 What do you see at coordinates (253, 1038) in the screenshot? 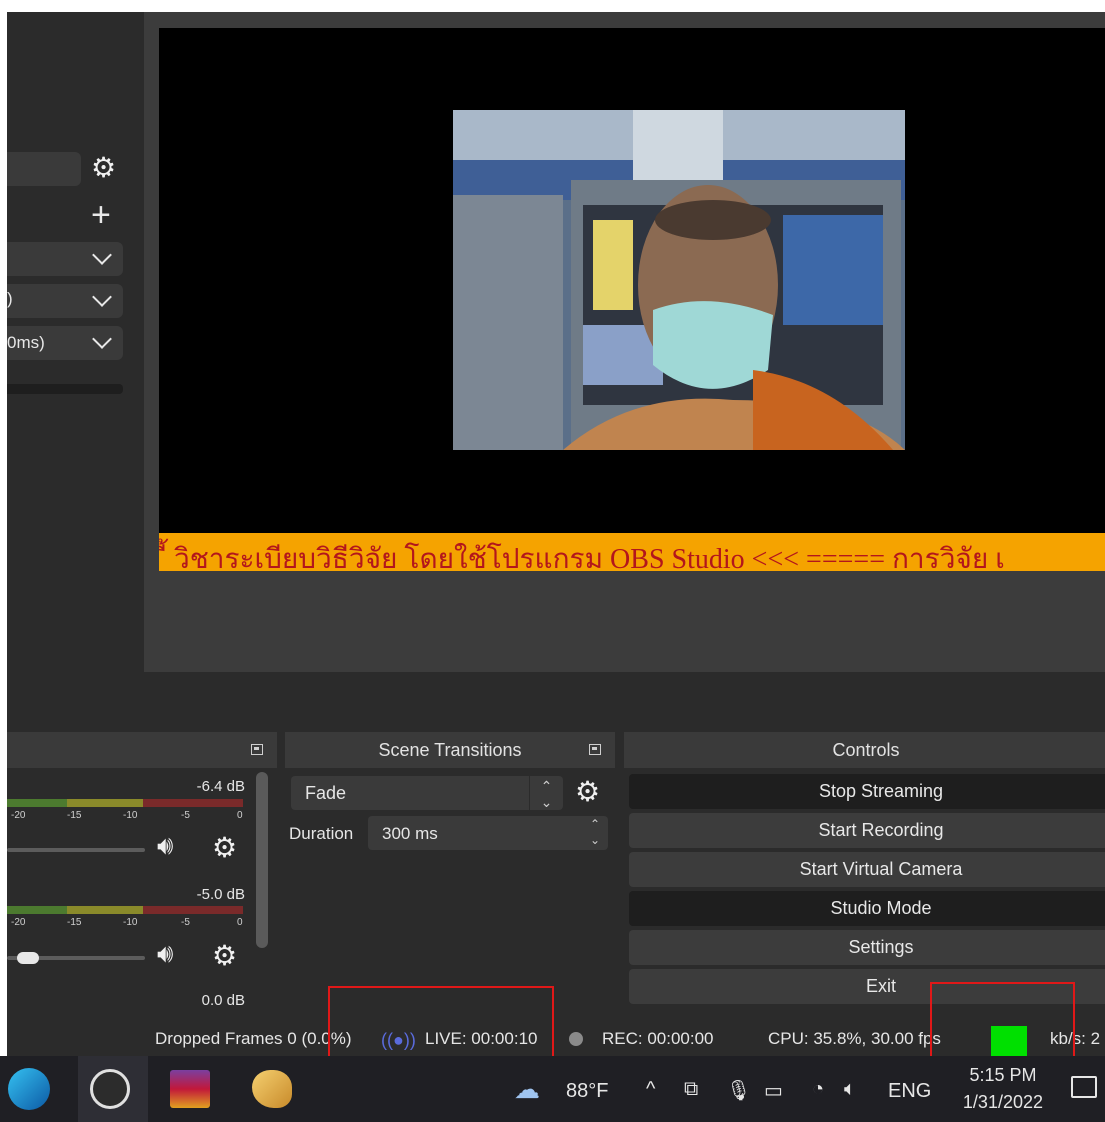
I see `dropped-frames: Dropped Frames 0 (0.0%)` at bounding box center [253, 1038].